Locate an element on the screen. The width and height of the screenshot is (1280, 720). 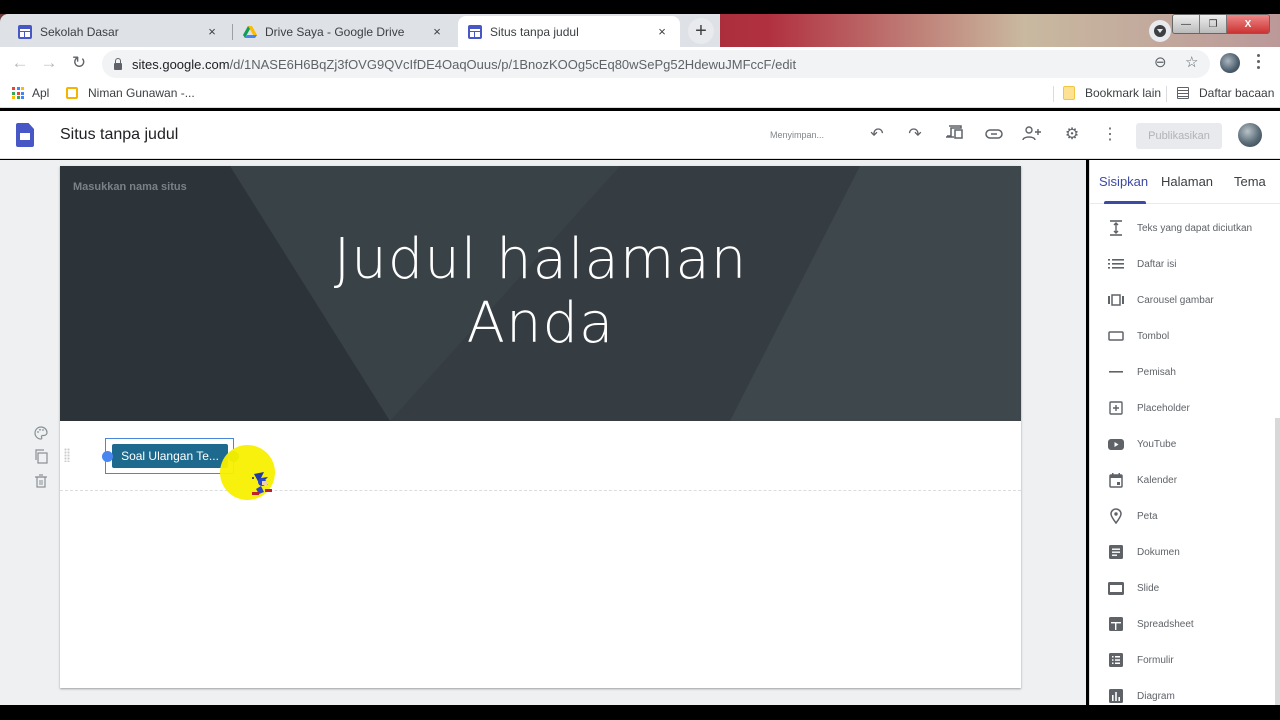
insert-item-docs: Dokumen is located at coordinates (1185, 552).